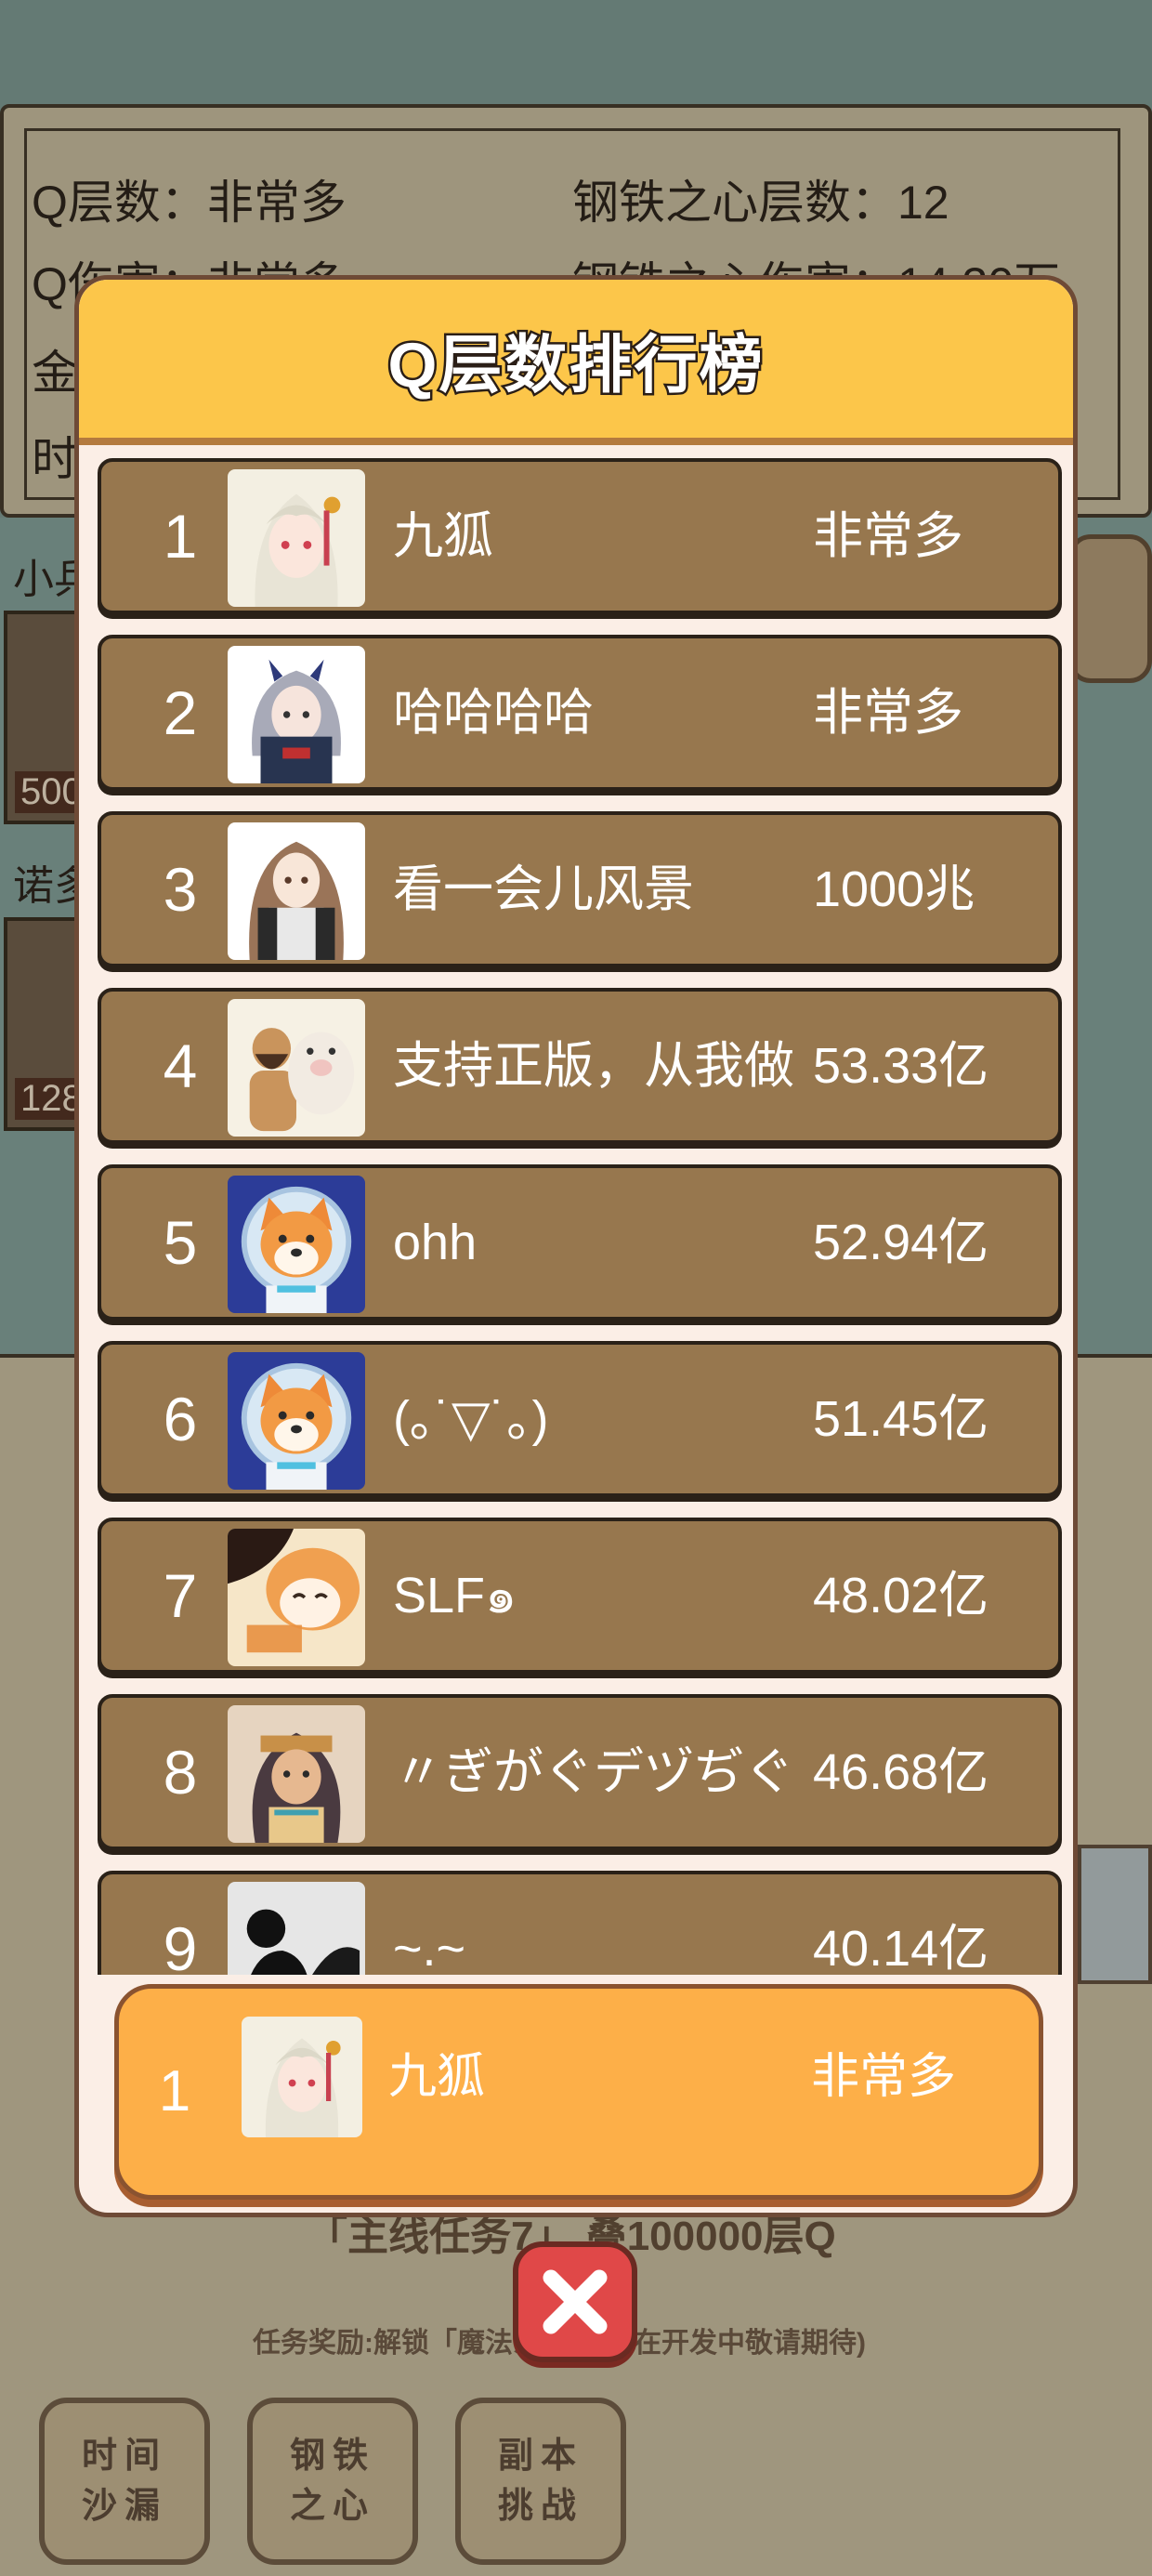  Describe the element at coordinates (593, 1772) in the screenshot. I see `player-name: 〃ぎがぐデヅぢぐ` at that location.